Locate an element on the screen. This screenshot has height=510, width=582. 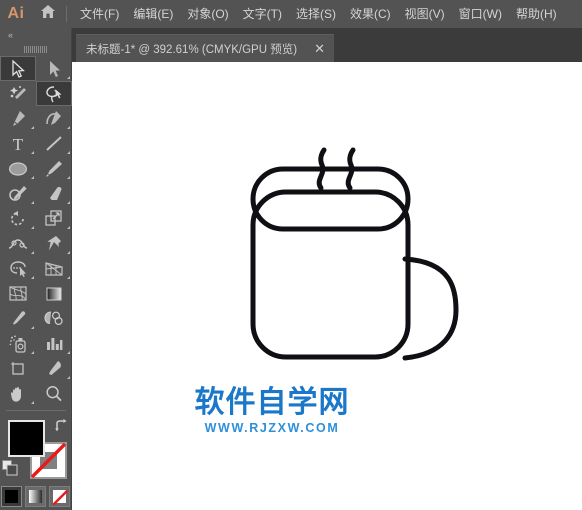
watermark-text-cn: 软件自学网 is located at coordinates (272, 402).